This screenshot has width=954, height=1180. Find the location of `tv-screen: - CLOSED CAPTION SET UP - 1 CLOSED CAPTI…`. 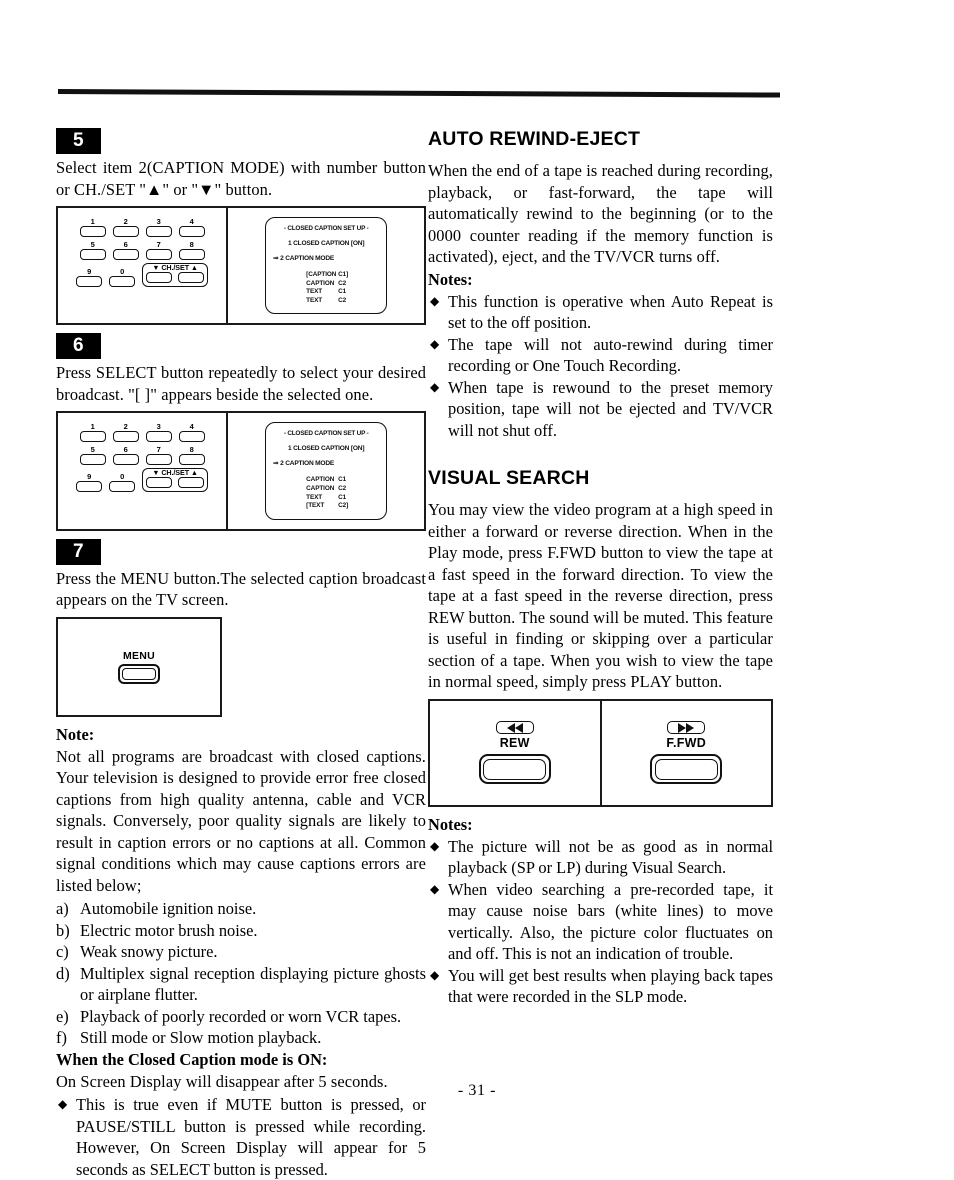

tv-screen: - CLOSED CAPTION SET UP - 1 CLOSED CAPTI… is located at coordinates (326, 266).